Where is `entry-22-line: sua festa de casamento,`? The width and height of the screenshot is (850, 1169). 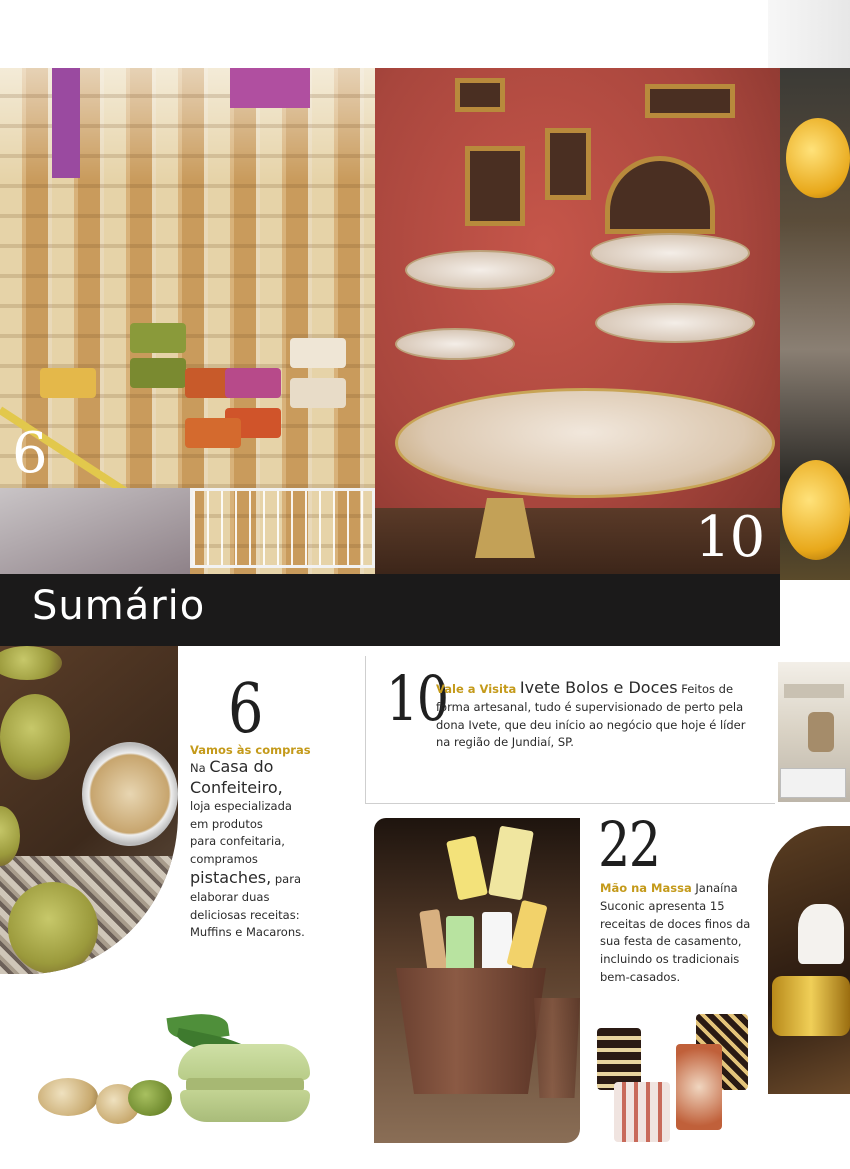 entry-22-line: sua festa de casamento, is located at coordinates (671, 941).